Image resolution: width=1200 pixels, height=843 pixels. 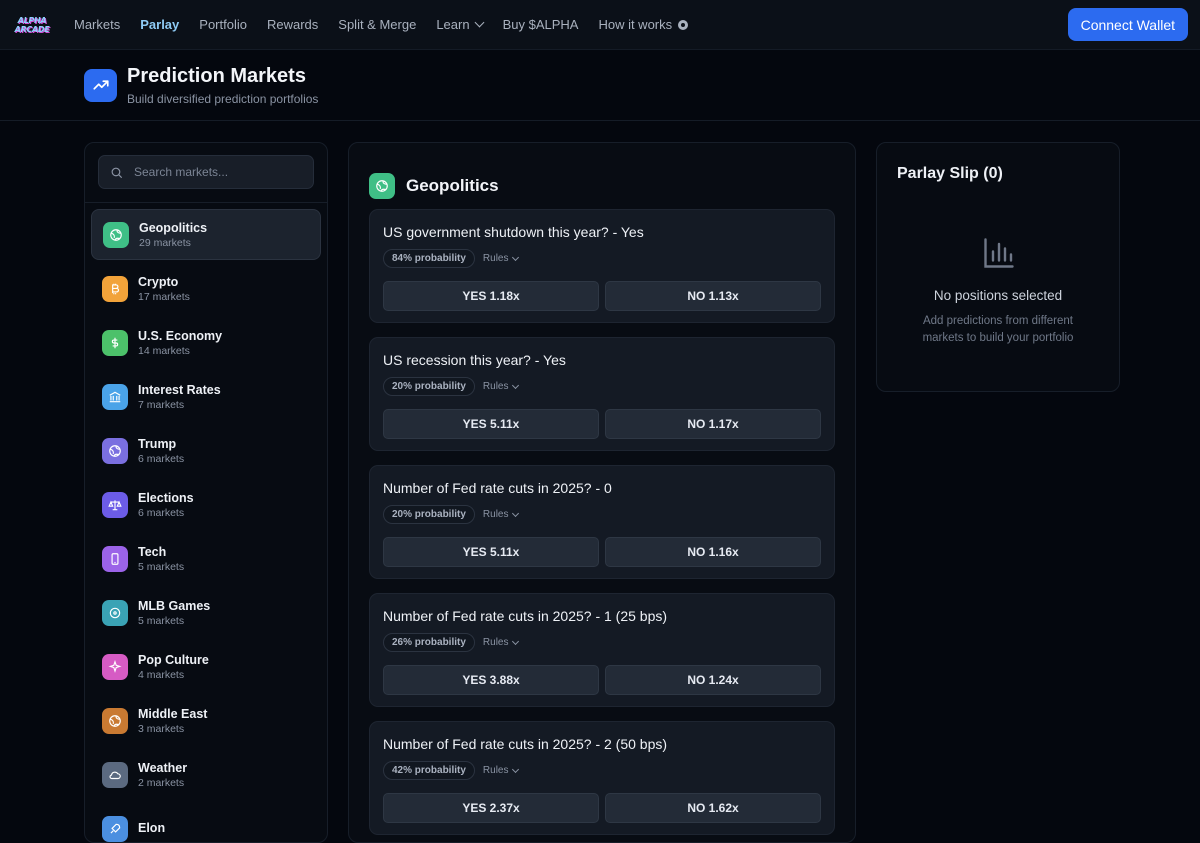 What do you see at coordinates (161, 782) in the screenshot?
I see `category-count: 2 markets` at bounding box center [161, 782].